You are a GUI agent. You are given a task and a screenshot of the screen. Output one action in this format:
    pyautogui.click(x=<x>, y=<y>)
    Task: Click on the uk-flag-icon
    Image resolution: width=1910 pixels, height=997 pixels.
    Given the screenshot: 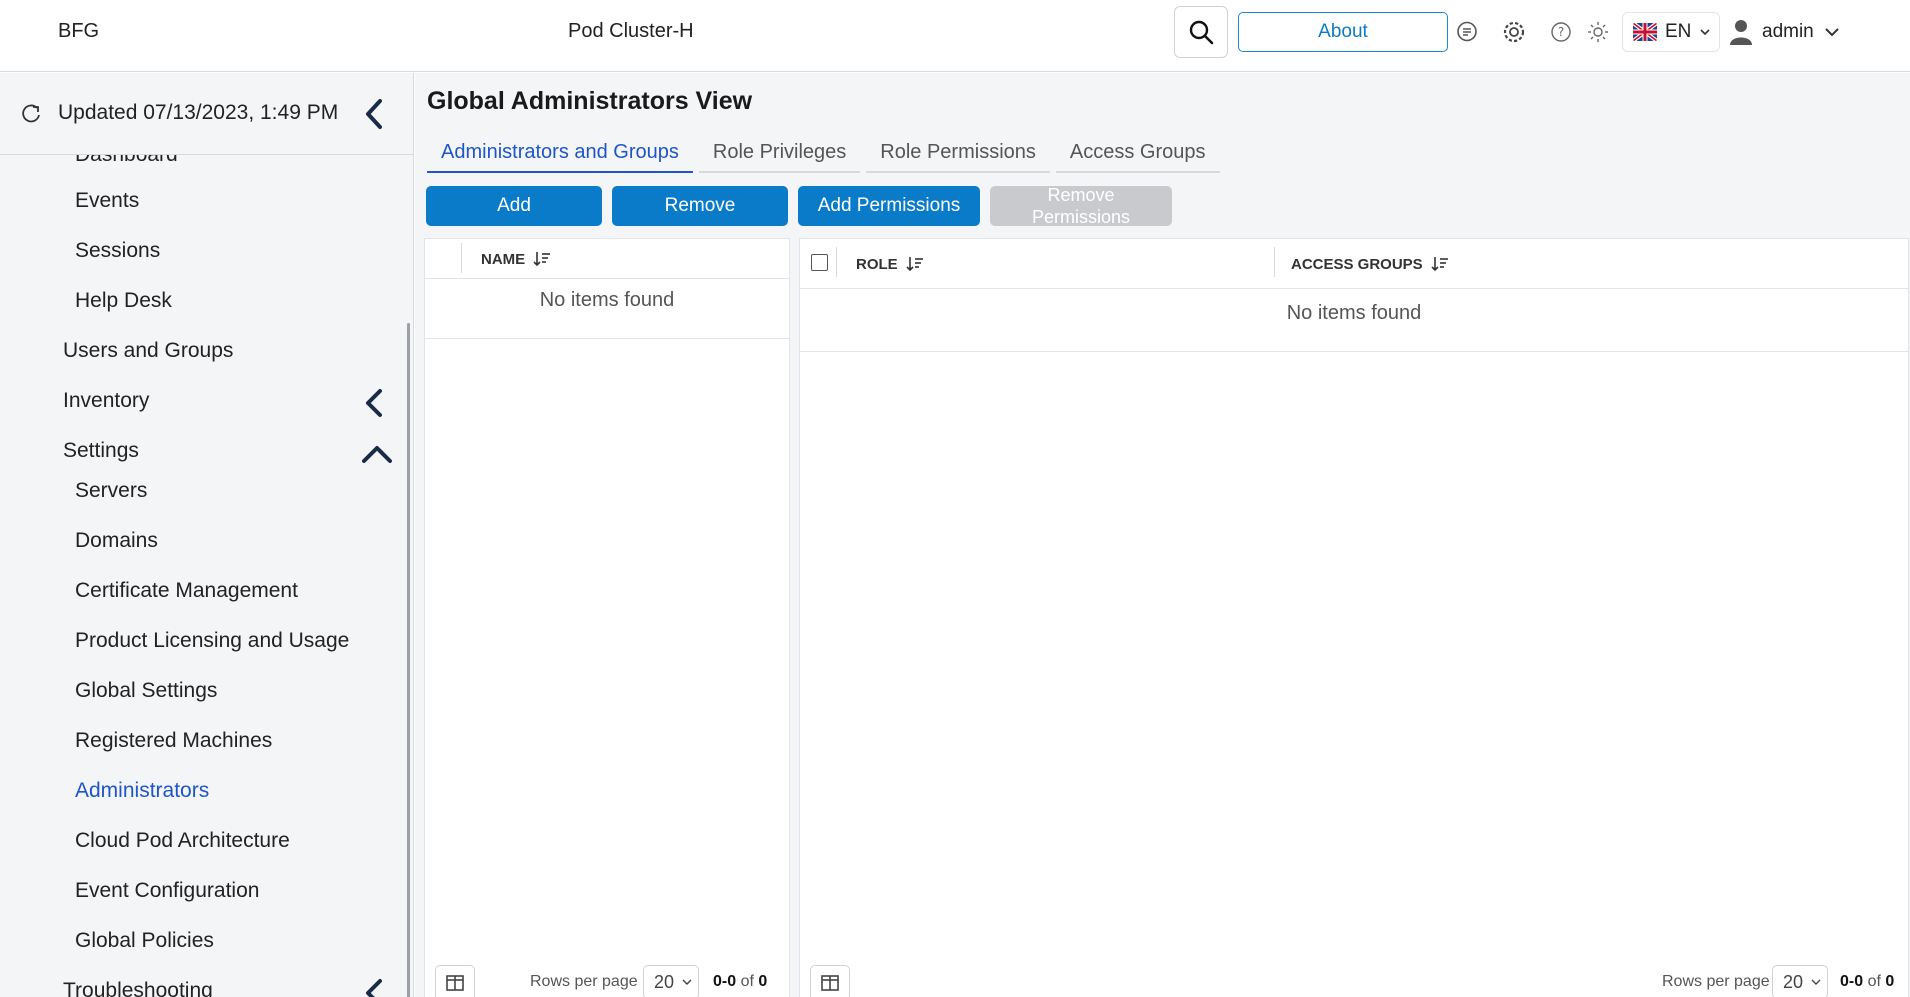 What is the action you would take?
    pyautogui.click(x=1645, y=32)
    